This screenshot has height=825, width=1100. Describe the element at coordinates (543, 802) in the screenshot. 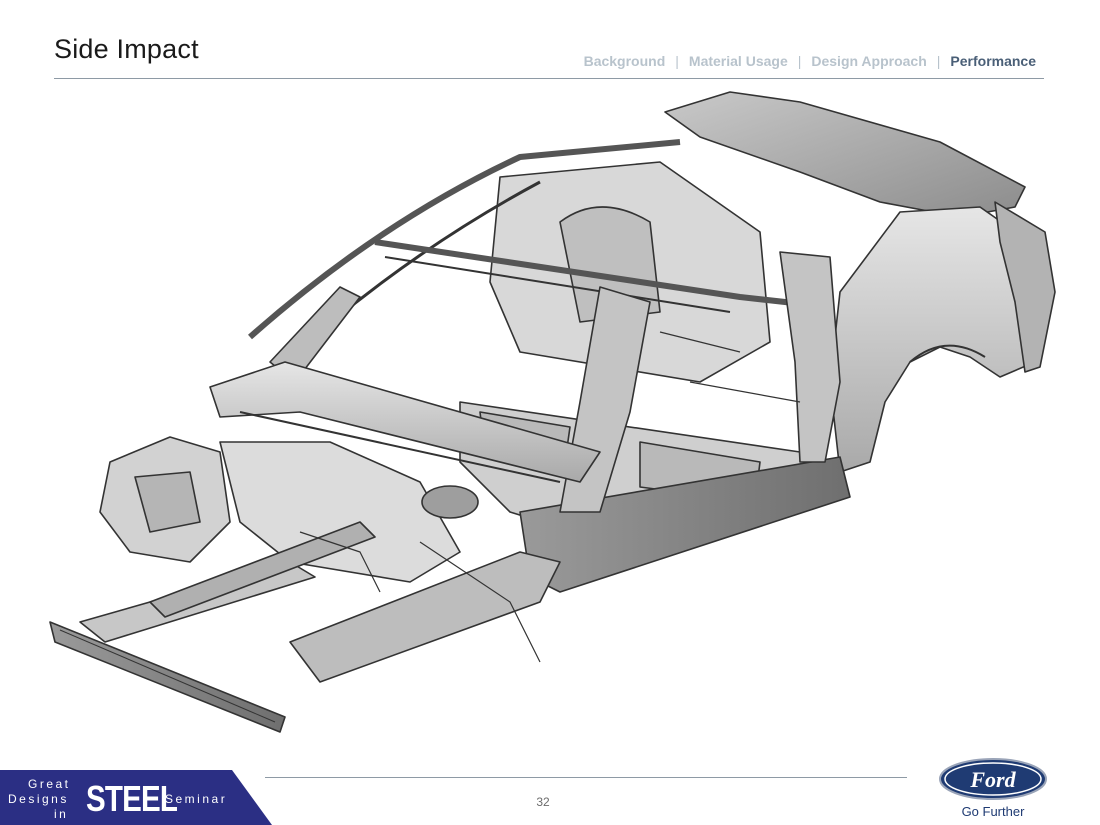

I see `page-number: 32` at that location.